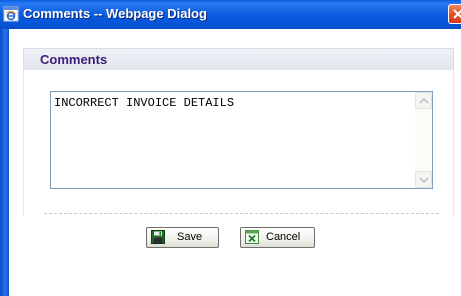 This screenshot has width=461, height=296. I want to click on floppy-disk-icon, so click(158, 237).